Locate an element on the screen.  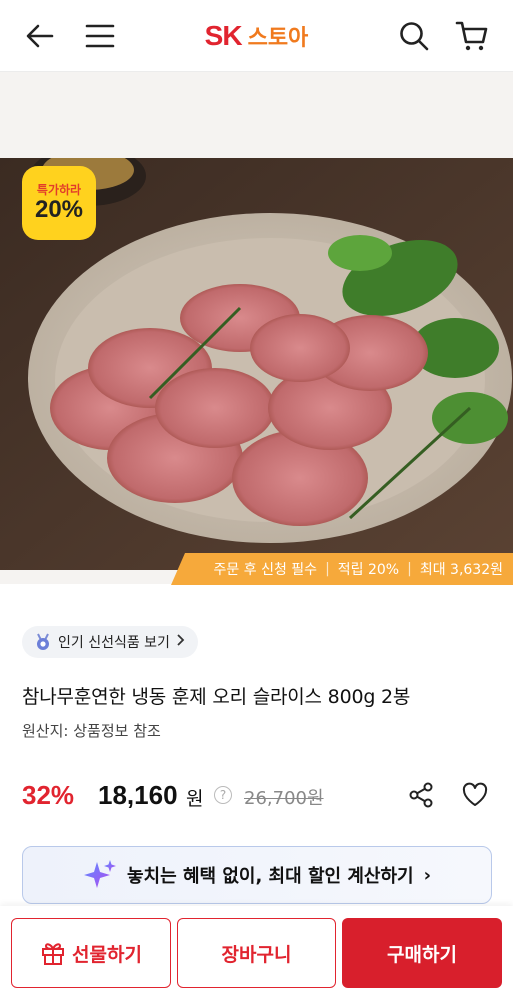
sale-price: 18,160 is located at coordinates (138, 795).